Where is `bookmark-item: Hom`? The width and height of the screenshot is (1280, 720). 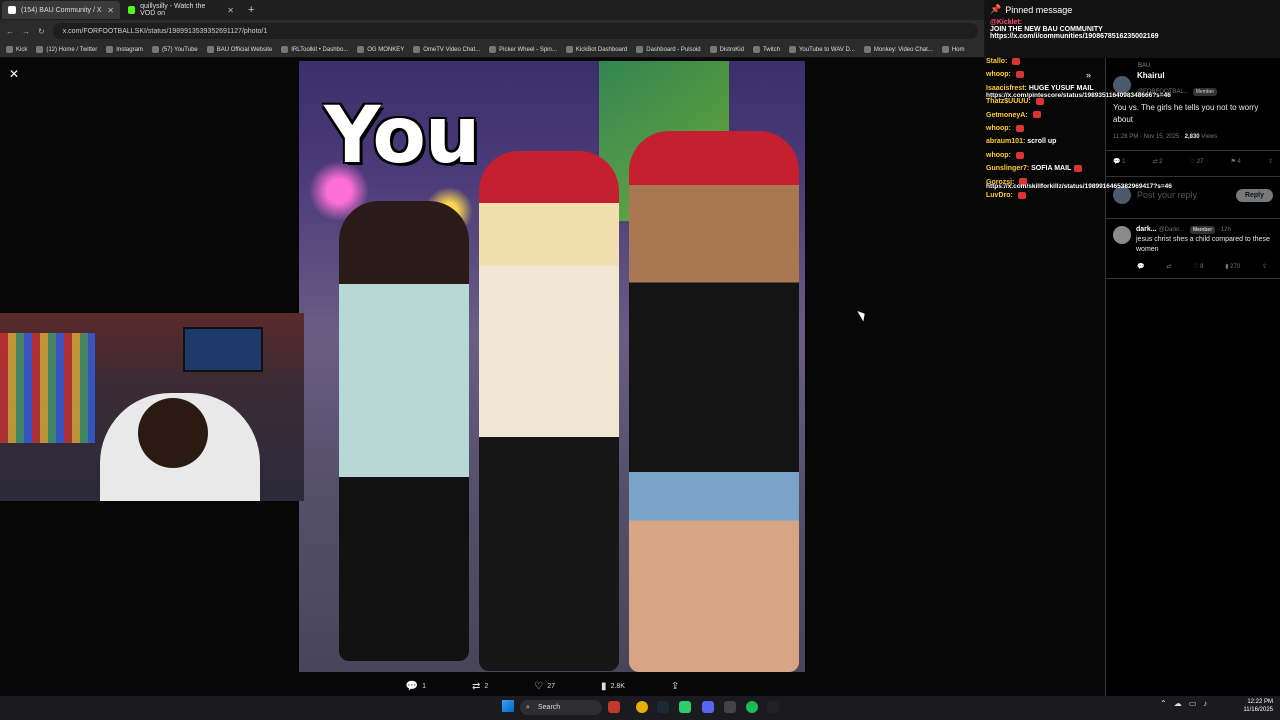
bookmark-item: Hom is located at coordinates (952, 49).